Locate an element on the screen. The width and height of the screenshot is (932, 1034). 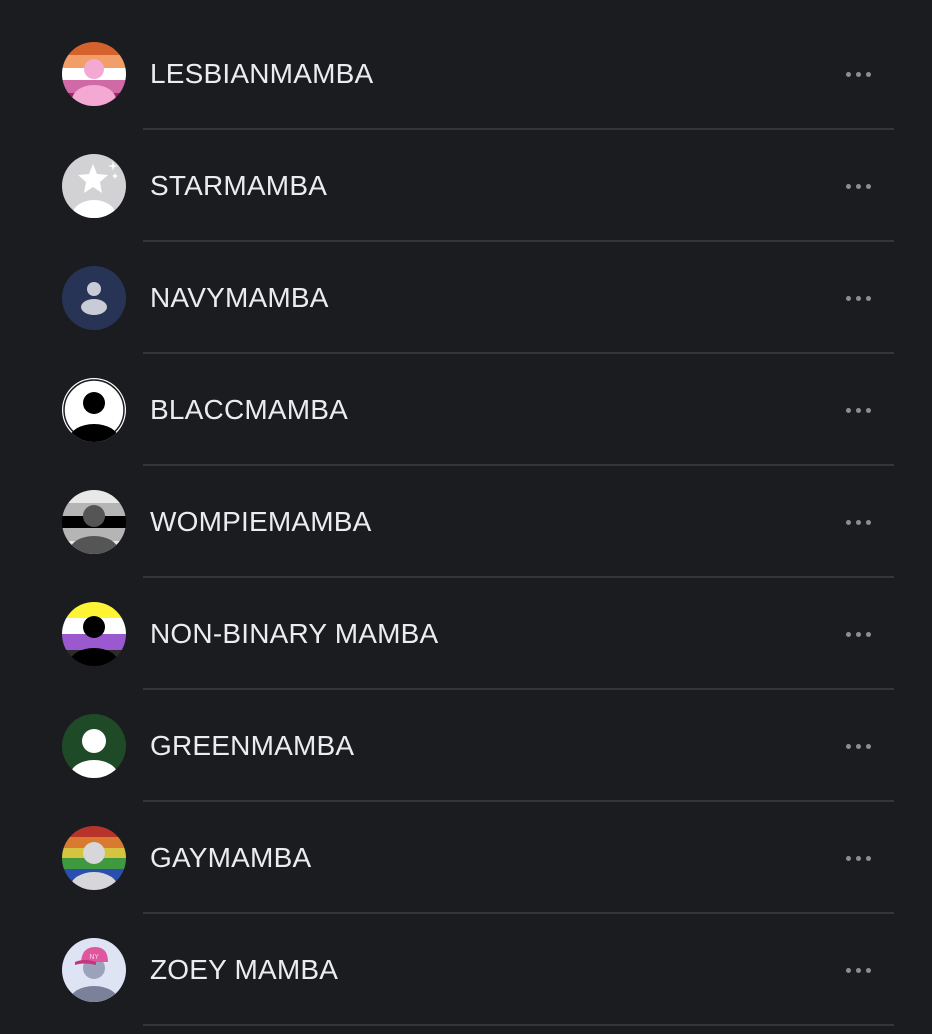
contact-name: NON-BINARY MAMBA is located at coordinates (294, 633).